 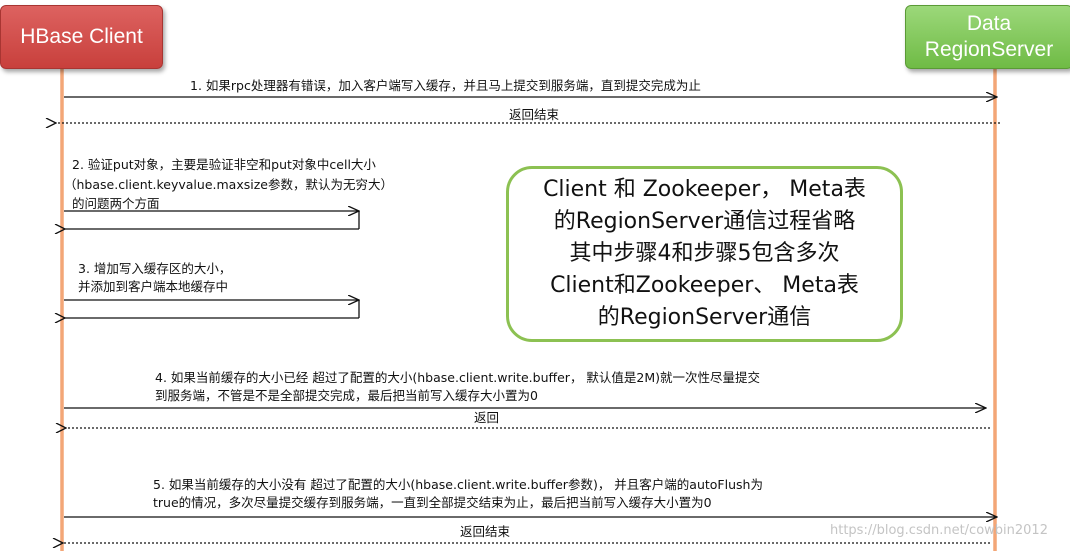 I want to click on step3-label-line2: 并添加到客户端本地缓存中, so click(x=153, y=286).